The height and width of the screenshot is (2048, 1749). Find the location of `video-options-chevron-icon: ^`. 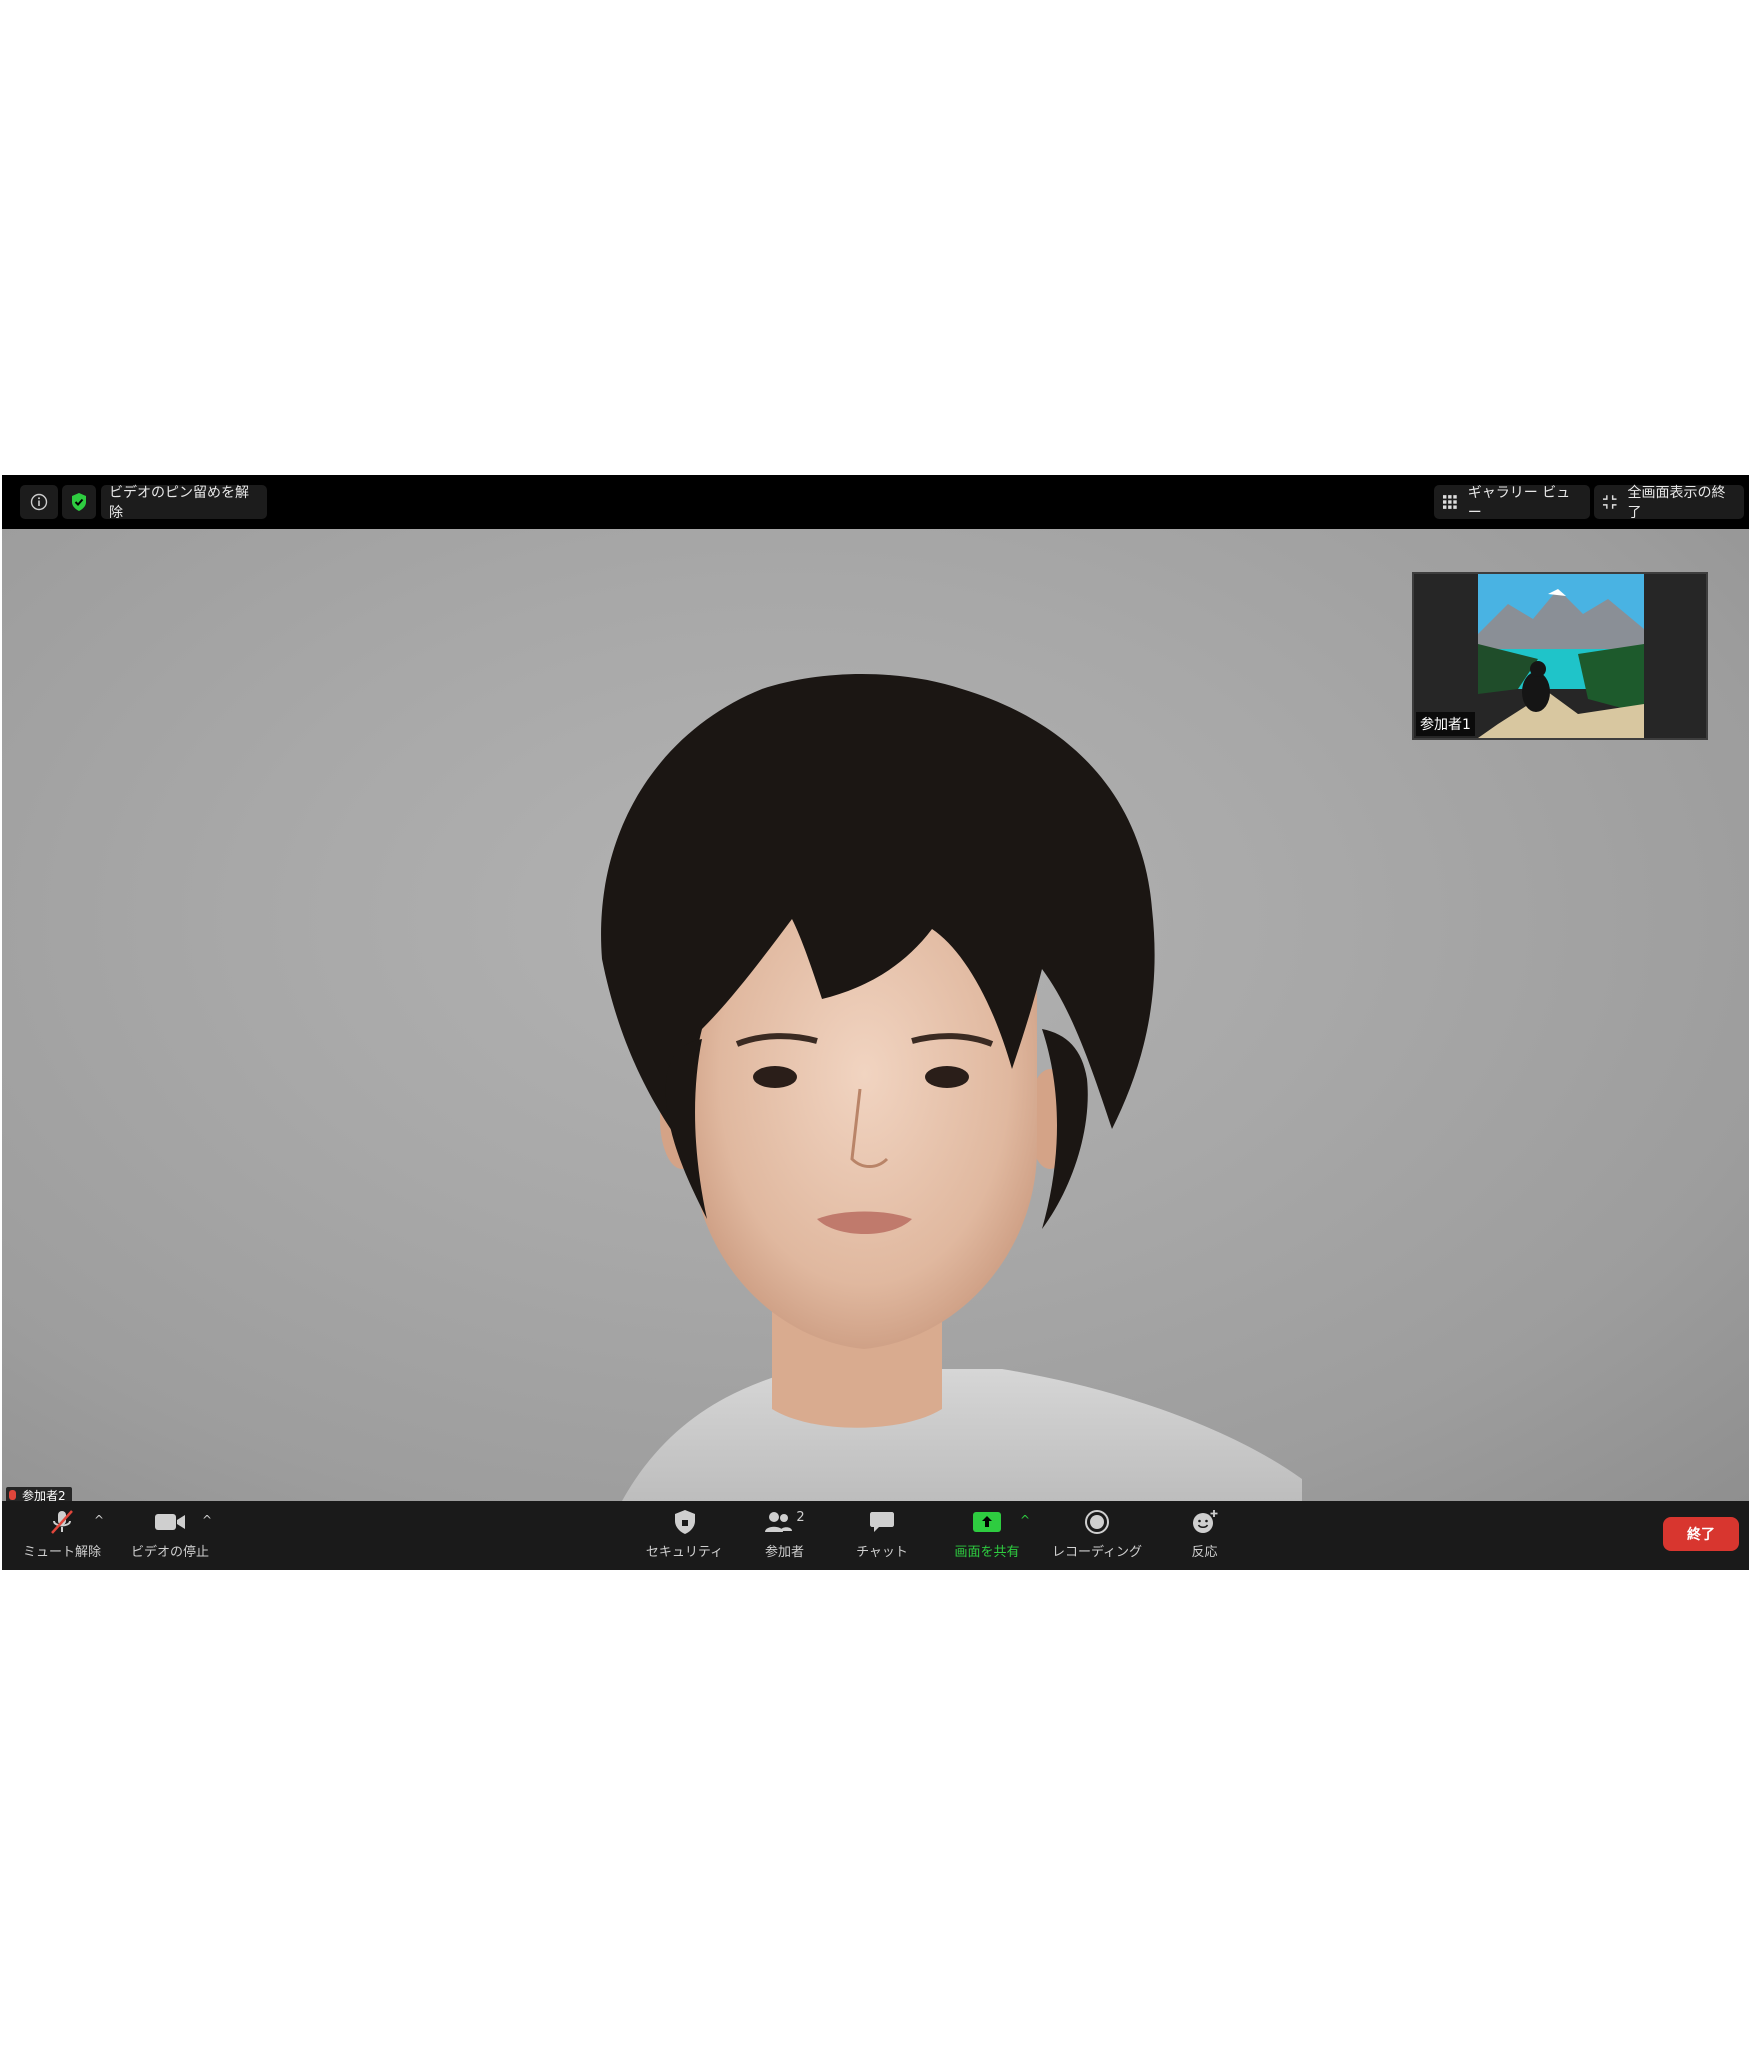

video-options-chevron-icon: ^ is located at coordinates (207, 1520).